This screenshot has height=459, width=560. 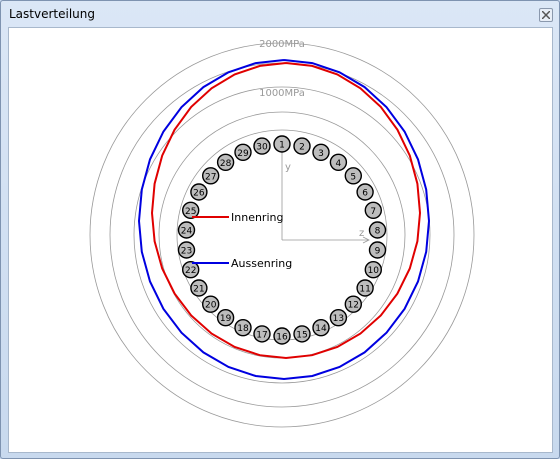 I want to click on ball-label-29: 29, so click(x=243, y=154).